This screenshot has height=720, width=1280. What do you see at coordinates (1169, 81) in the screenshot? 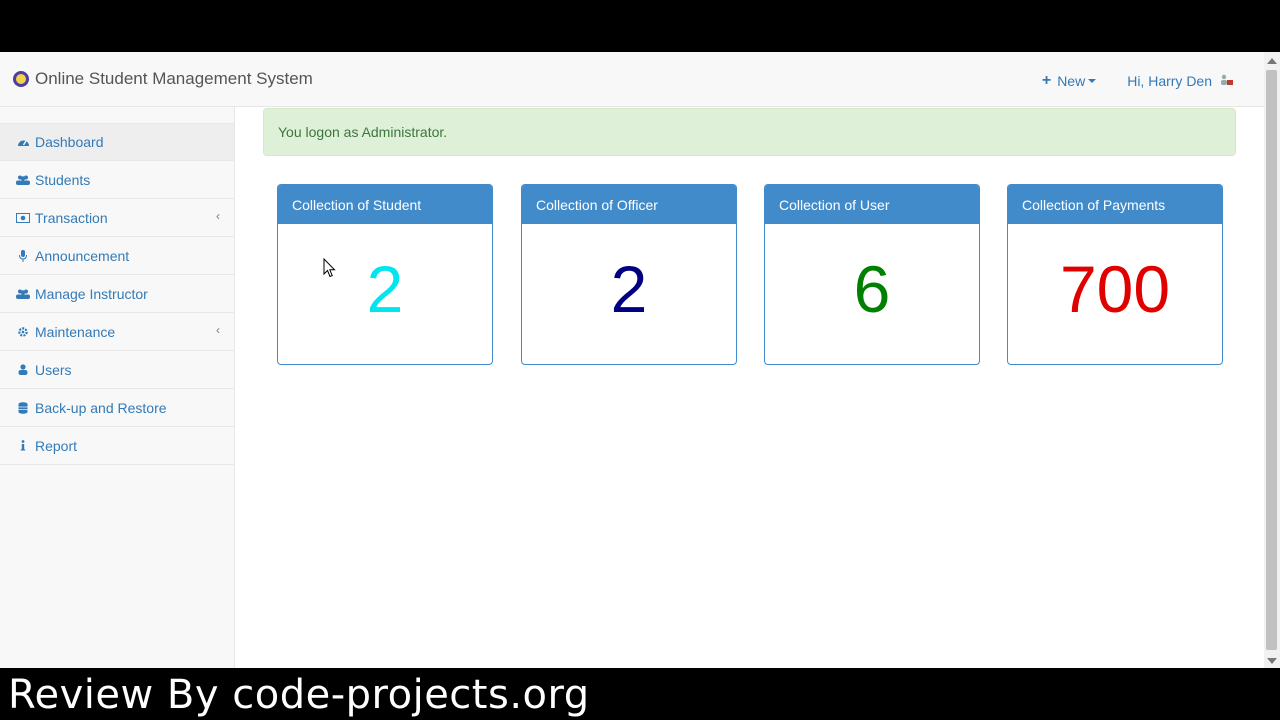
I see `user-greeting: Hi, Harry Den` at bounding box center [1169, 81].